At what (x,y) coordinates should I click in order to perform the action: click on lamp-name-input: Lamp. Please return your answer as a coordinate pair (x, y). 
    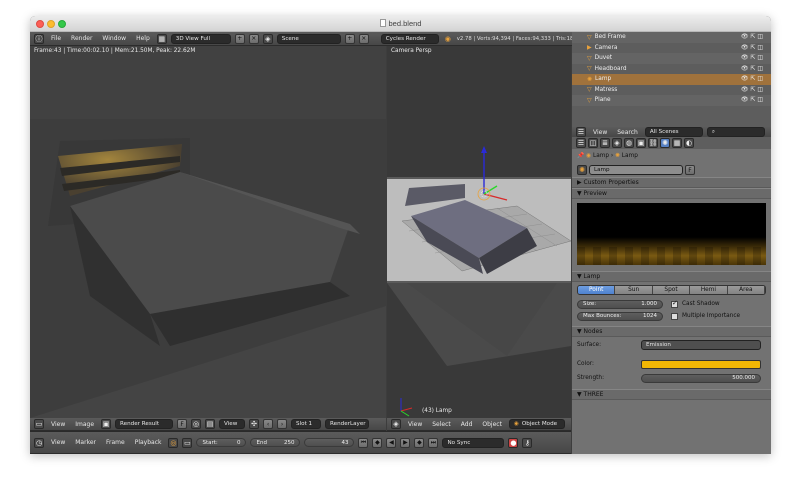
    Looking at the image, I should click on (636, 170).